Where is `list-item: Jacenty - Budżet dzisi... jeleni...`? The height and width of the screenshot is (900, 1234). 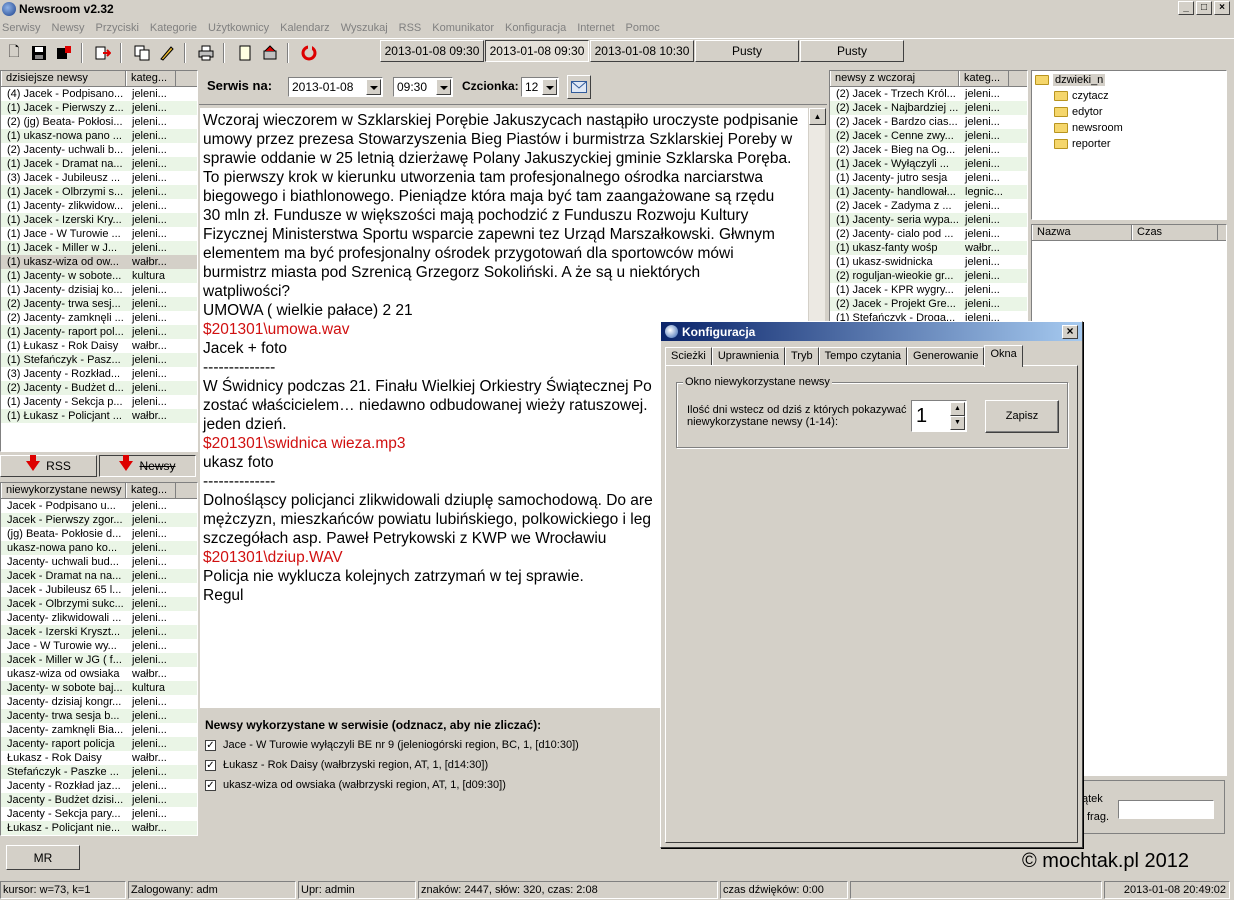
list-item: Jacenty - Budżet dzisi... jeleni... is located at coordinates (99, 800).